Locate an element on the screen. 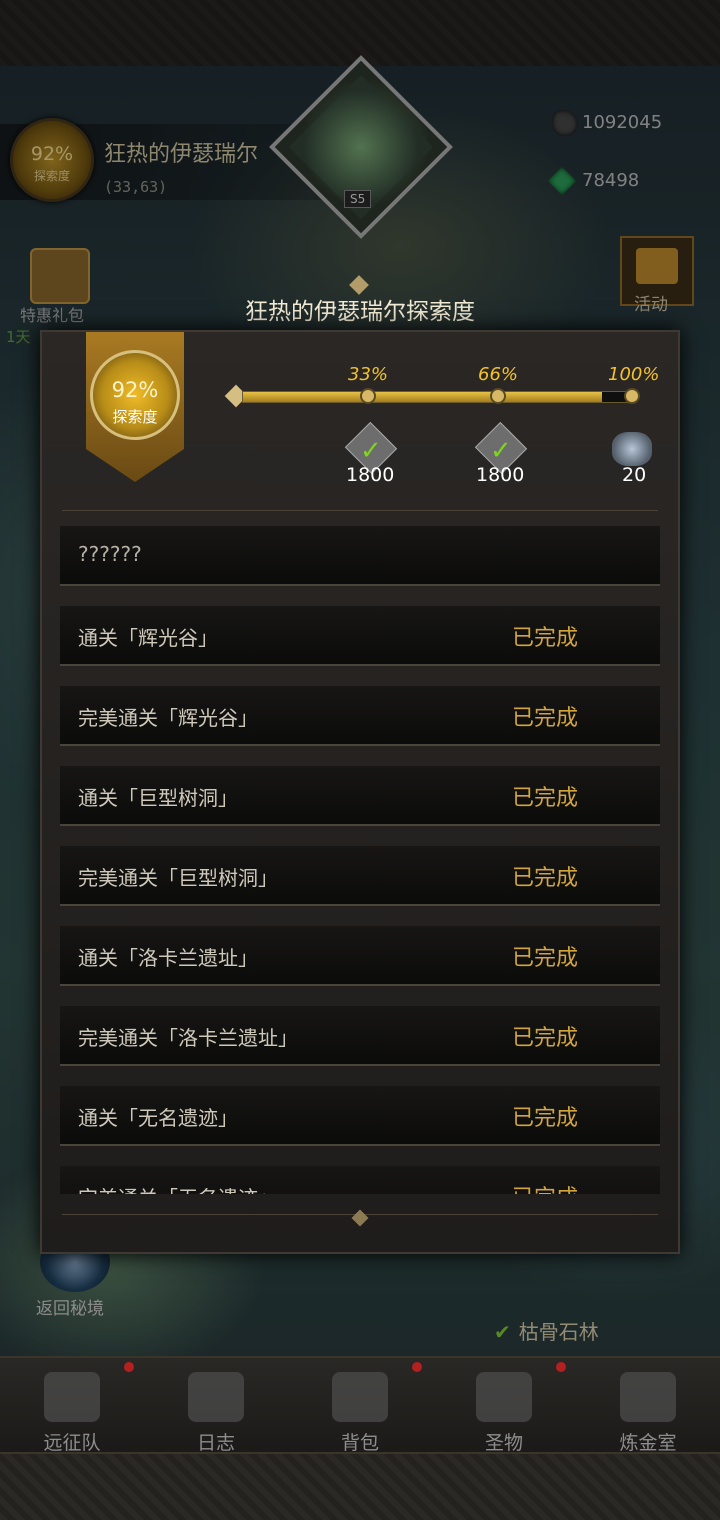  helmet-icon is located at coordinates (72, 1397).